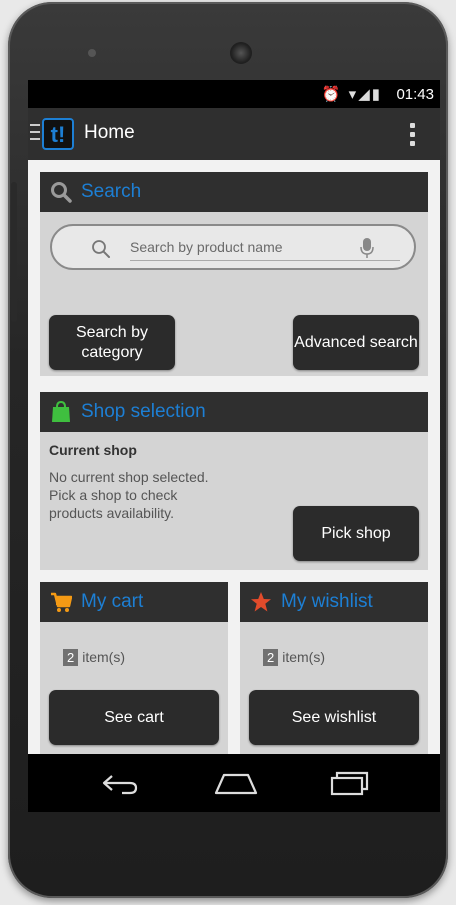  What do you see at coordinates (234, 134) in the screenshot?
I see `app-bar: t! Home` at bounding box center [234, 134].